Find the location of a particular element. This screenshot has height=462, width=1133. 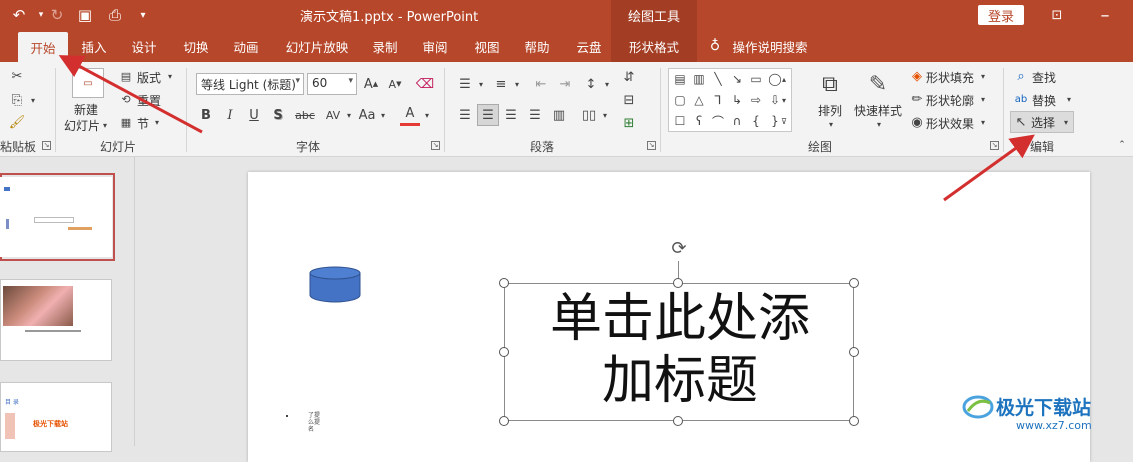

increase-indent-icon: ⇥ is located at coordinates (565, 84).